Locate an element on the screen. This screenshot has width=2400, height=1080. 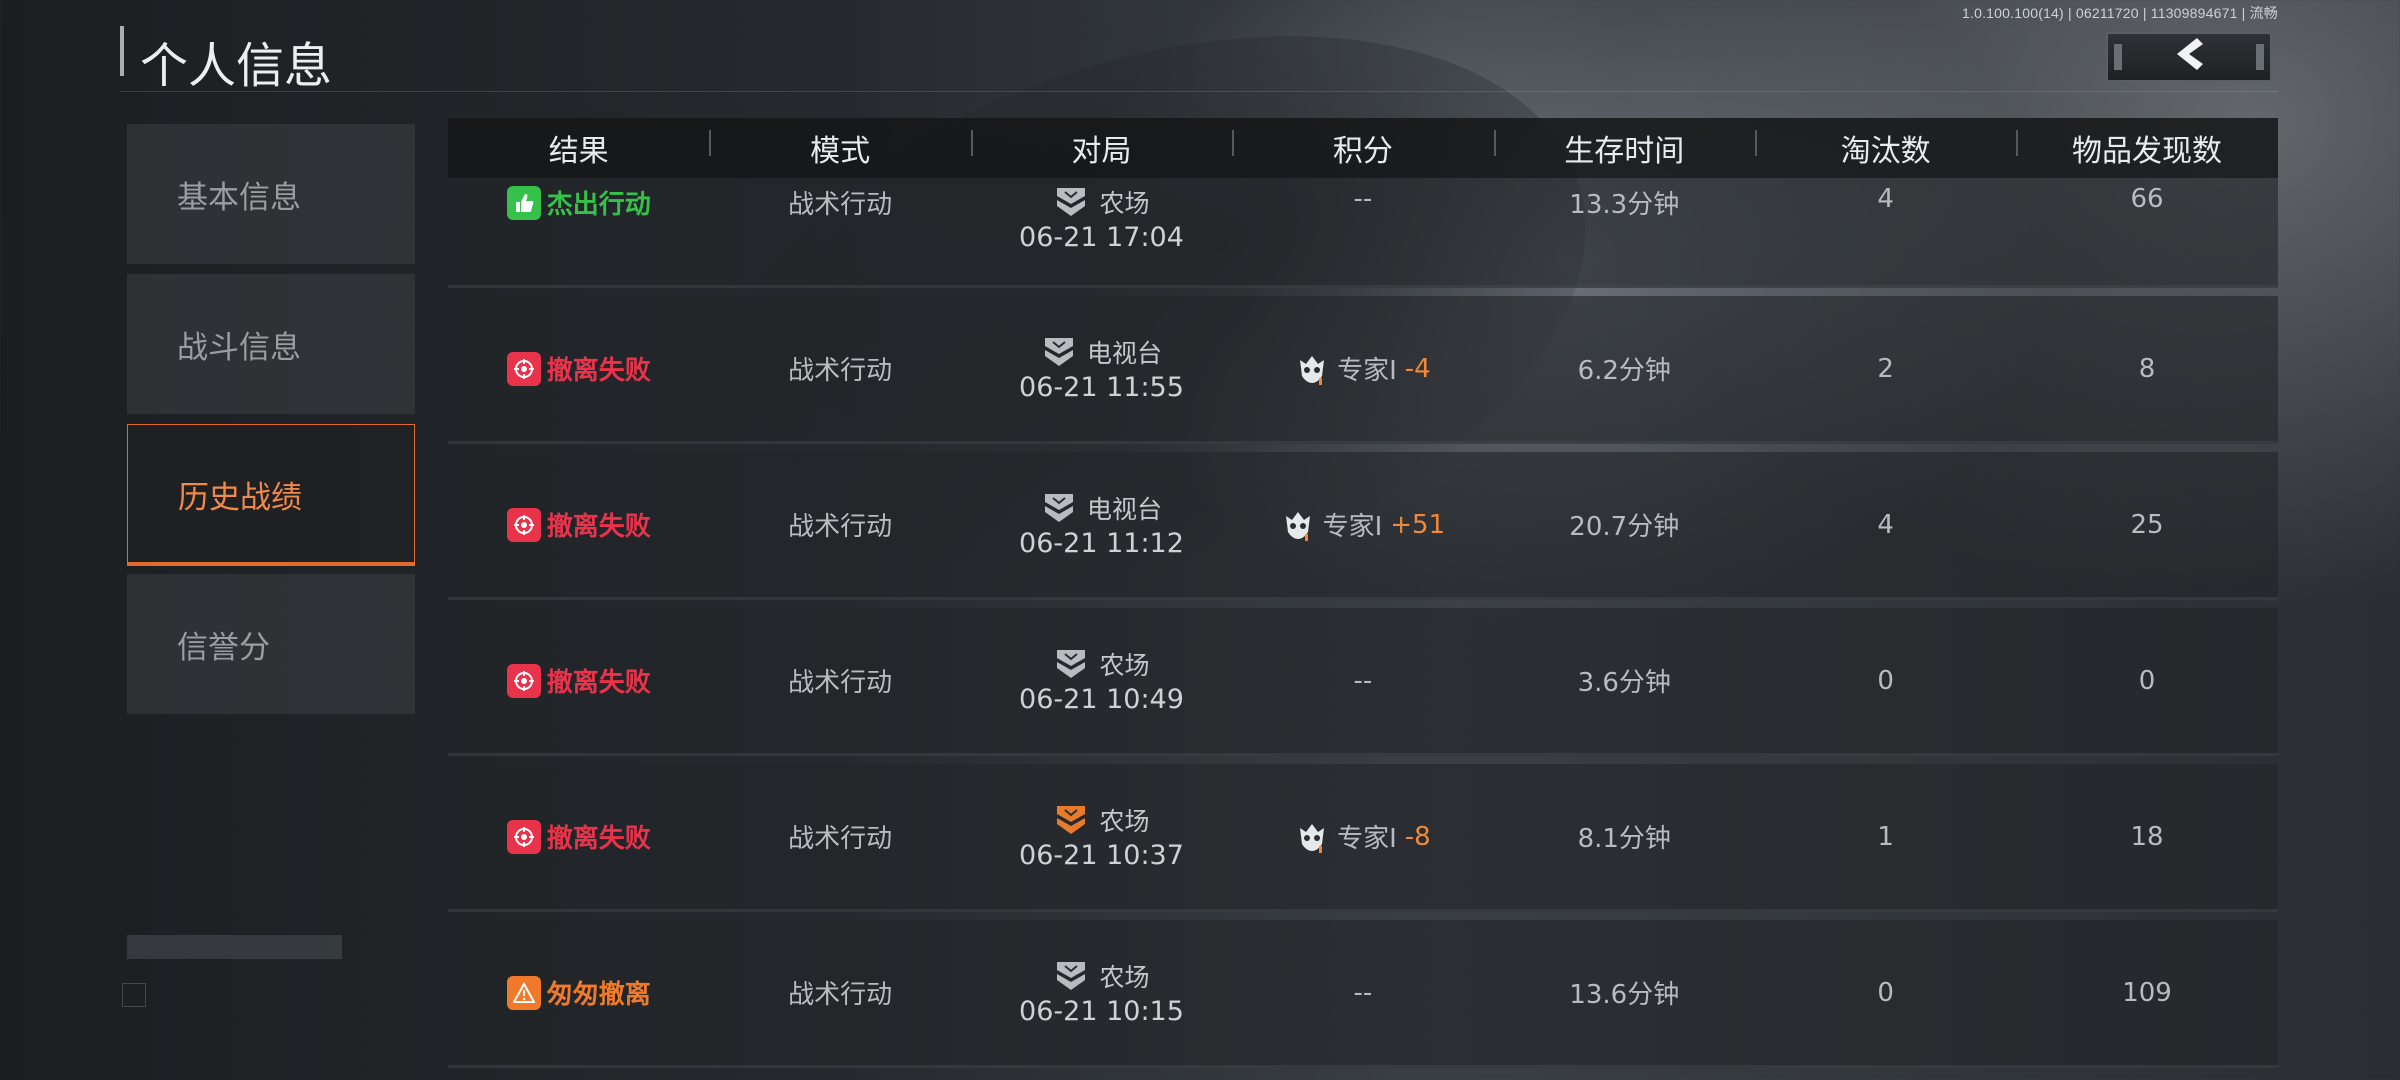
result-cell: 杰出行动 is located at coordinates (578, 202).